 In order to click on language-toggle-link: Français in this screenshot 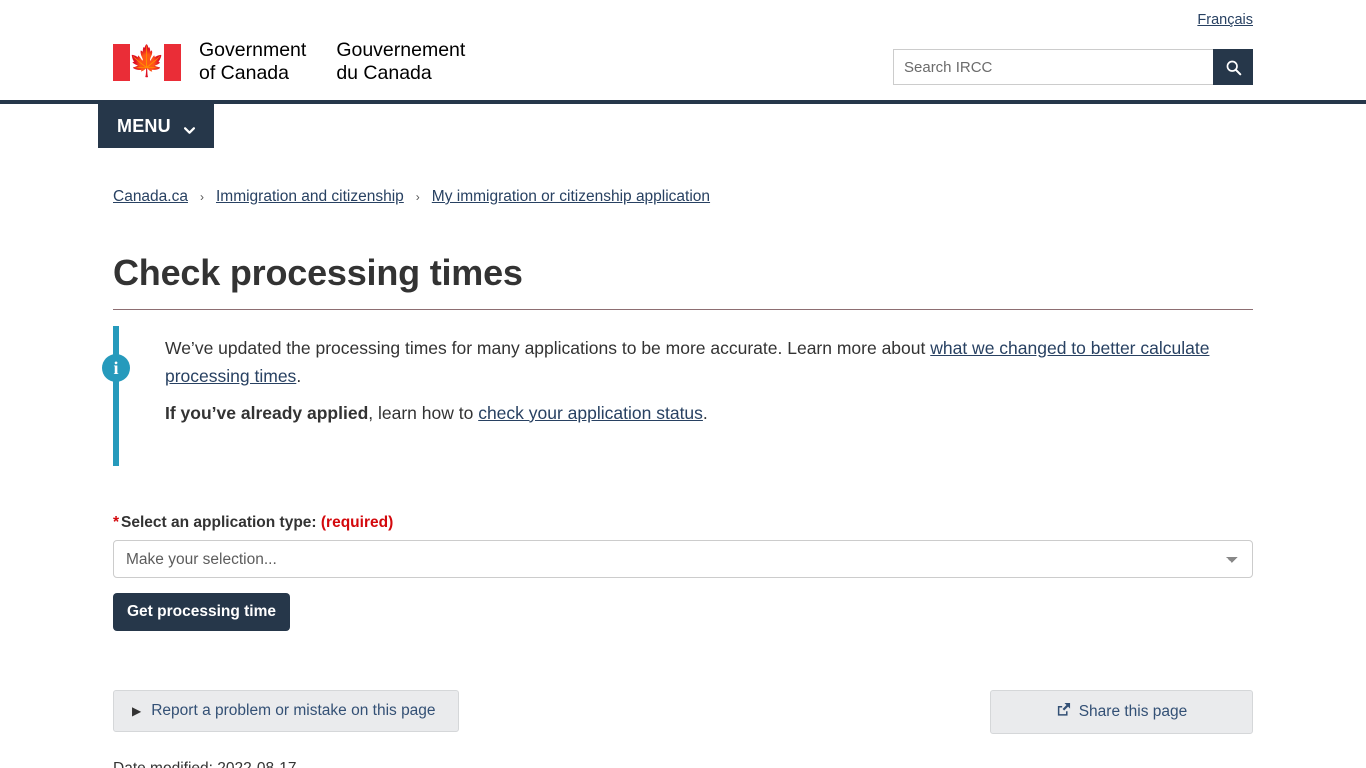, I will do `click(1225, 20)`.